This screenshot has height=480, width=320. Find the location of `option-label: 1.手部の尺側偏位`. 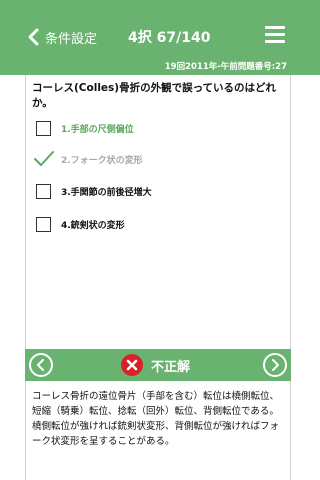

option-label: 1.手部の尺側偏位 is located at coordinates (97, 129).